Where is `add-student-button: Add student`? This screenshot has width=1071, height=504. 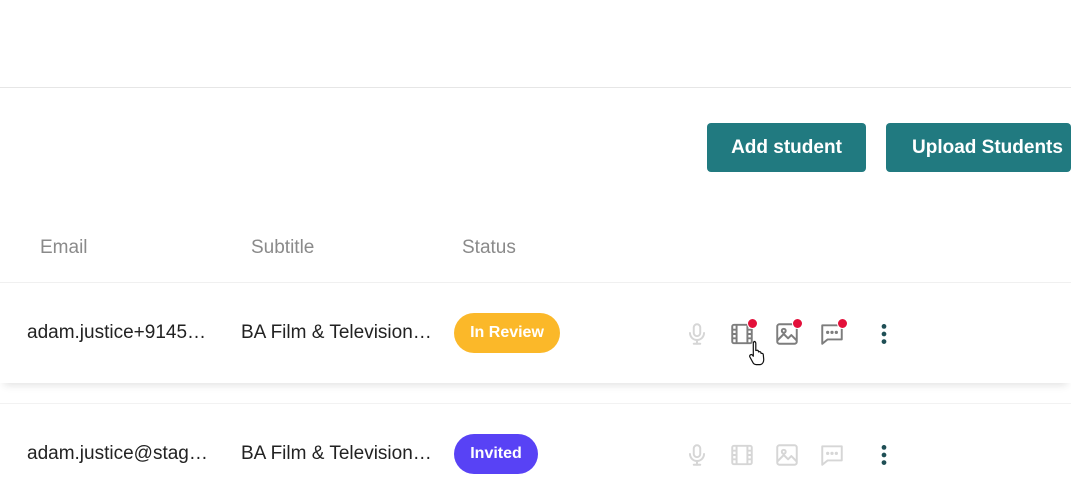
add-student-button: Add student is located at coordinates (786, 147).